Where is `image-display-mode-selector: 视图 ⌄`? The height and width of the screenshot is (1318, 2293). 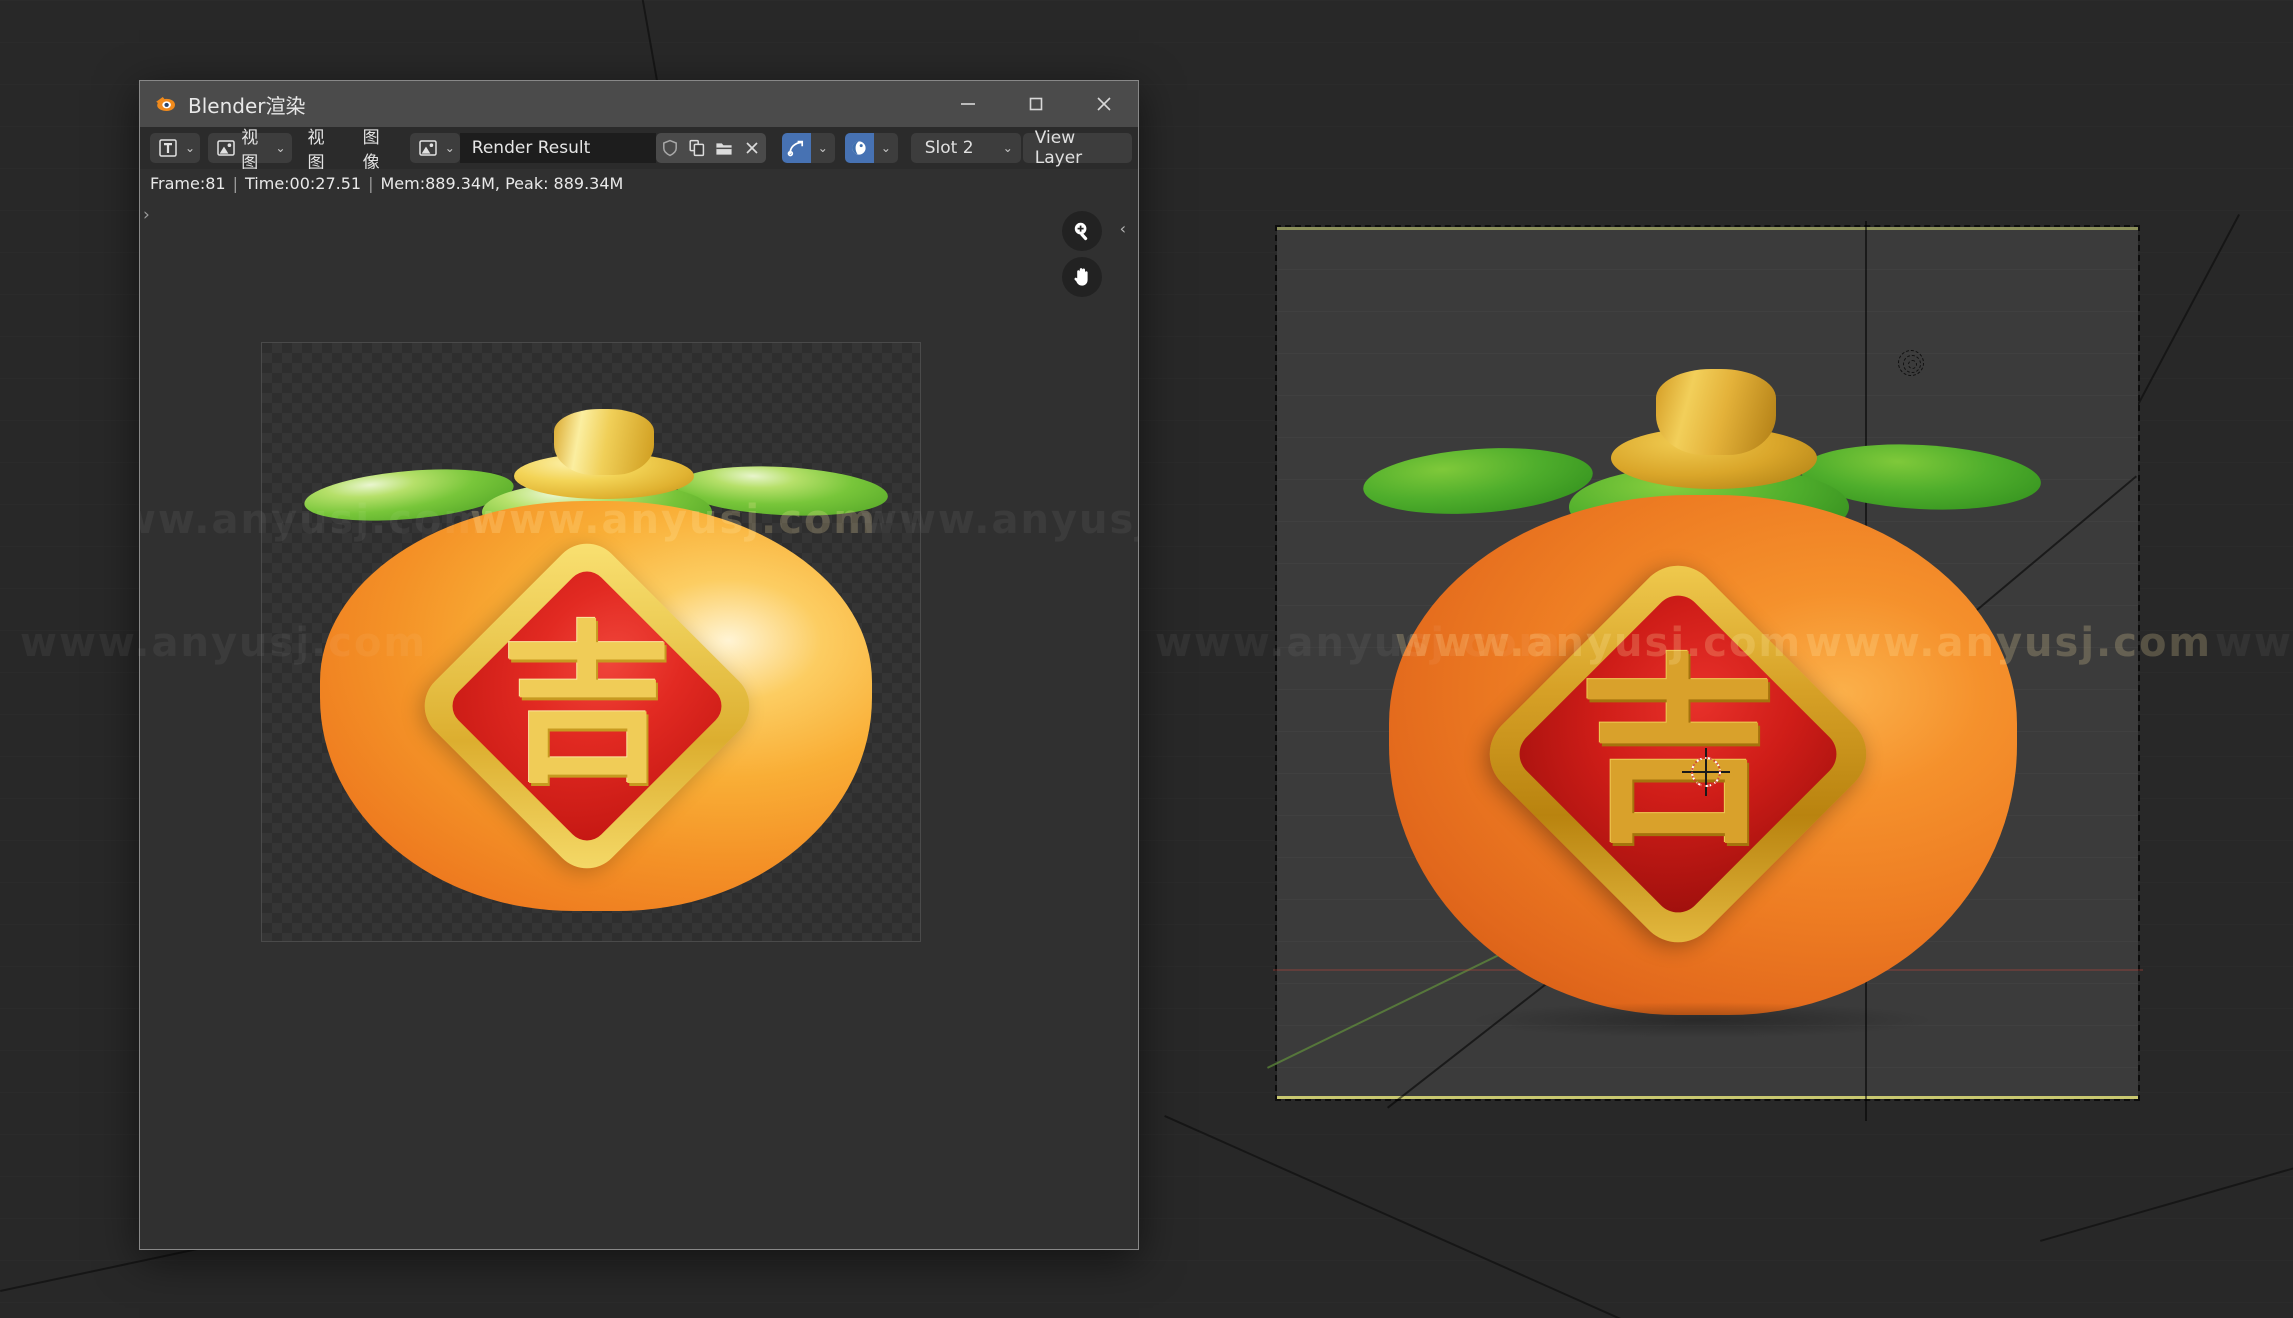
image-display-mode-selector: 视图 ⌄ is located at coordinates (250, 150).